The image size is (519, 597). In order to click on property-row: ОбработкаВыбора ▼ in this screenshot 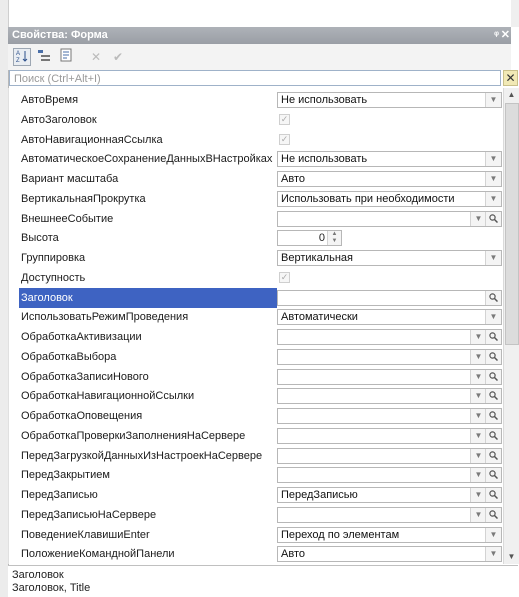, I will do `click(256, 357)`.